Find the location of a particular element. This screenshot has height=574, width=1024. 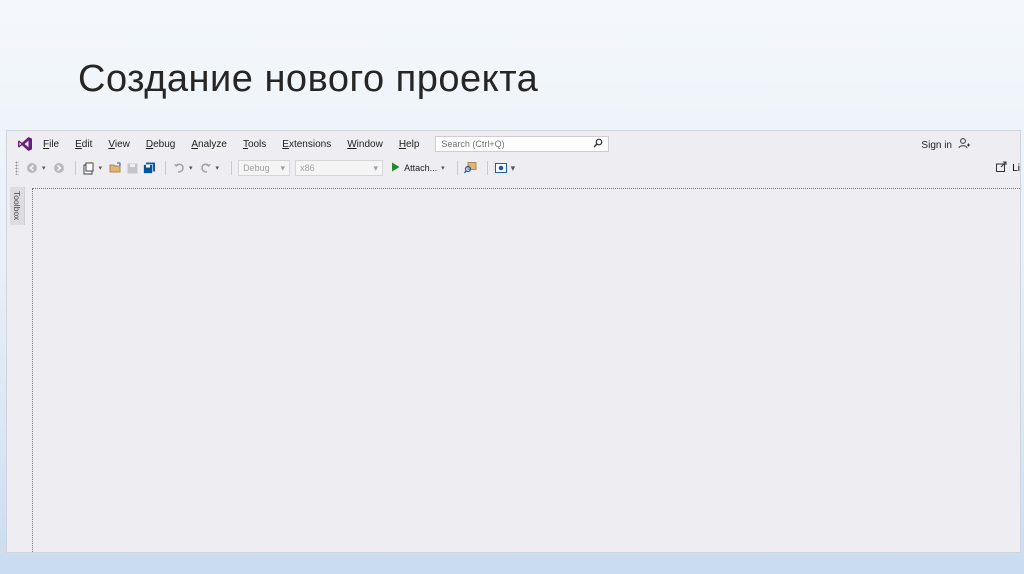

undo-icon is located at coordinates (179, 168).